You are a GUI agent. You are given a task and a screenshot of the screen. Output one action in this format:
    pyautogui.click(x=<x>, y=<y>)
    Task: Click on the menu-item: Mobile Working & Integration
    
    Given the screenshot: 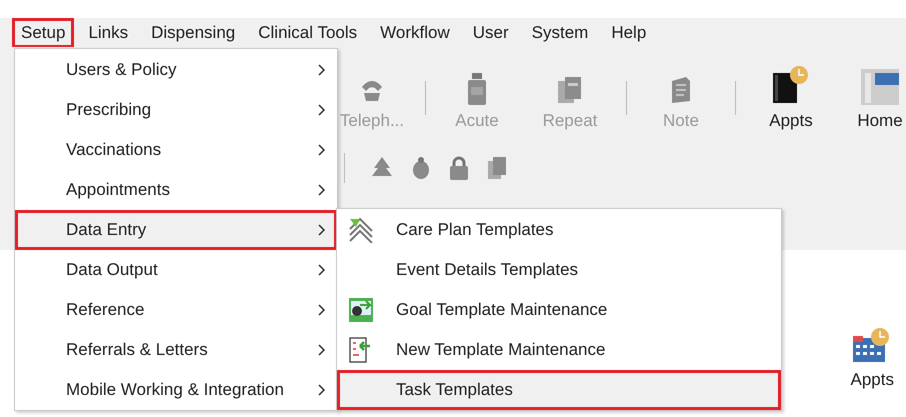 What is the action you would take?
    pyautogui.click(x=176, y=390)
    